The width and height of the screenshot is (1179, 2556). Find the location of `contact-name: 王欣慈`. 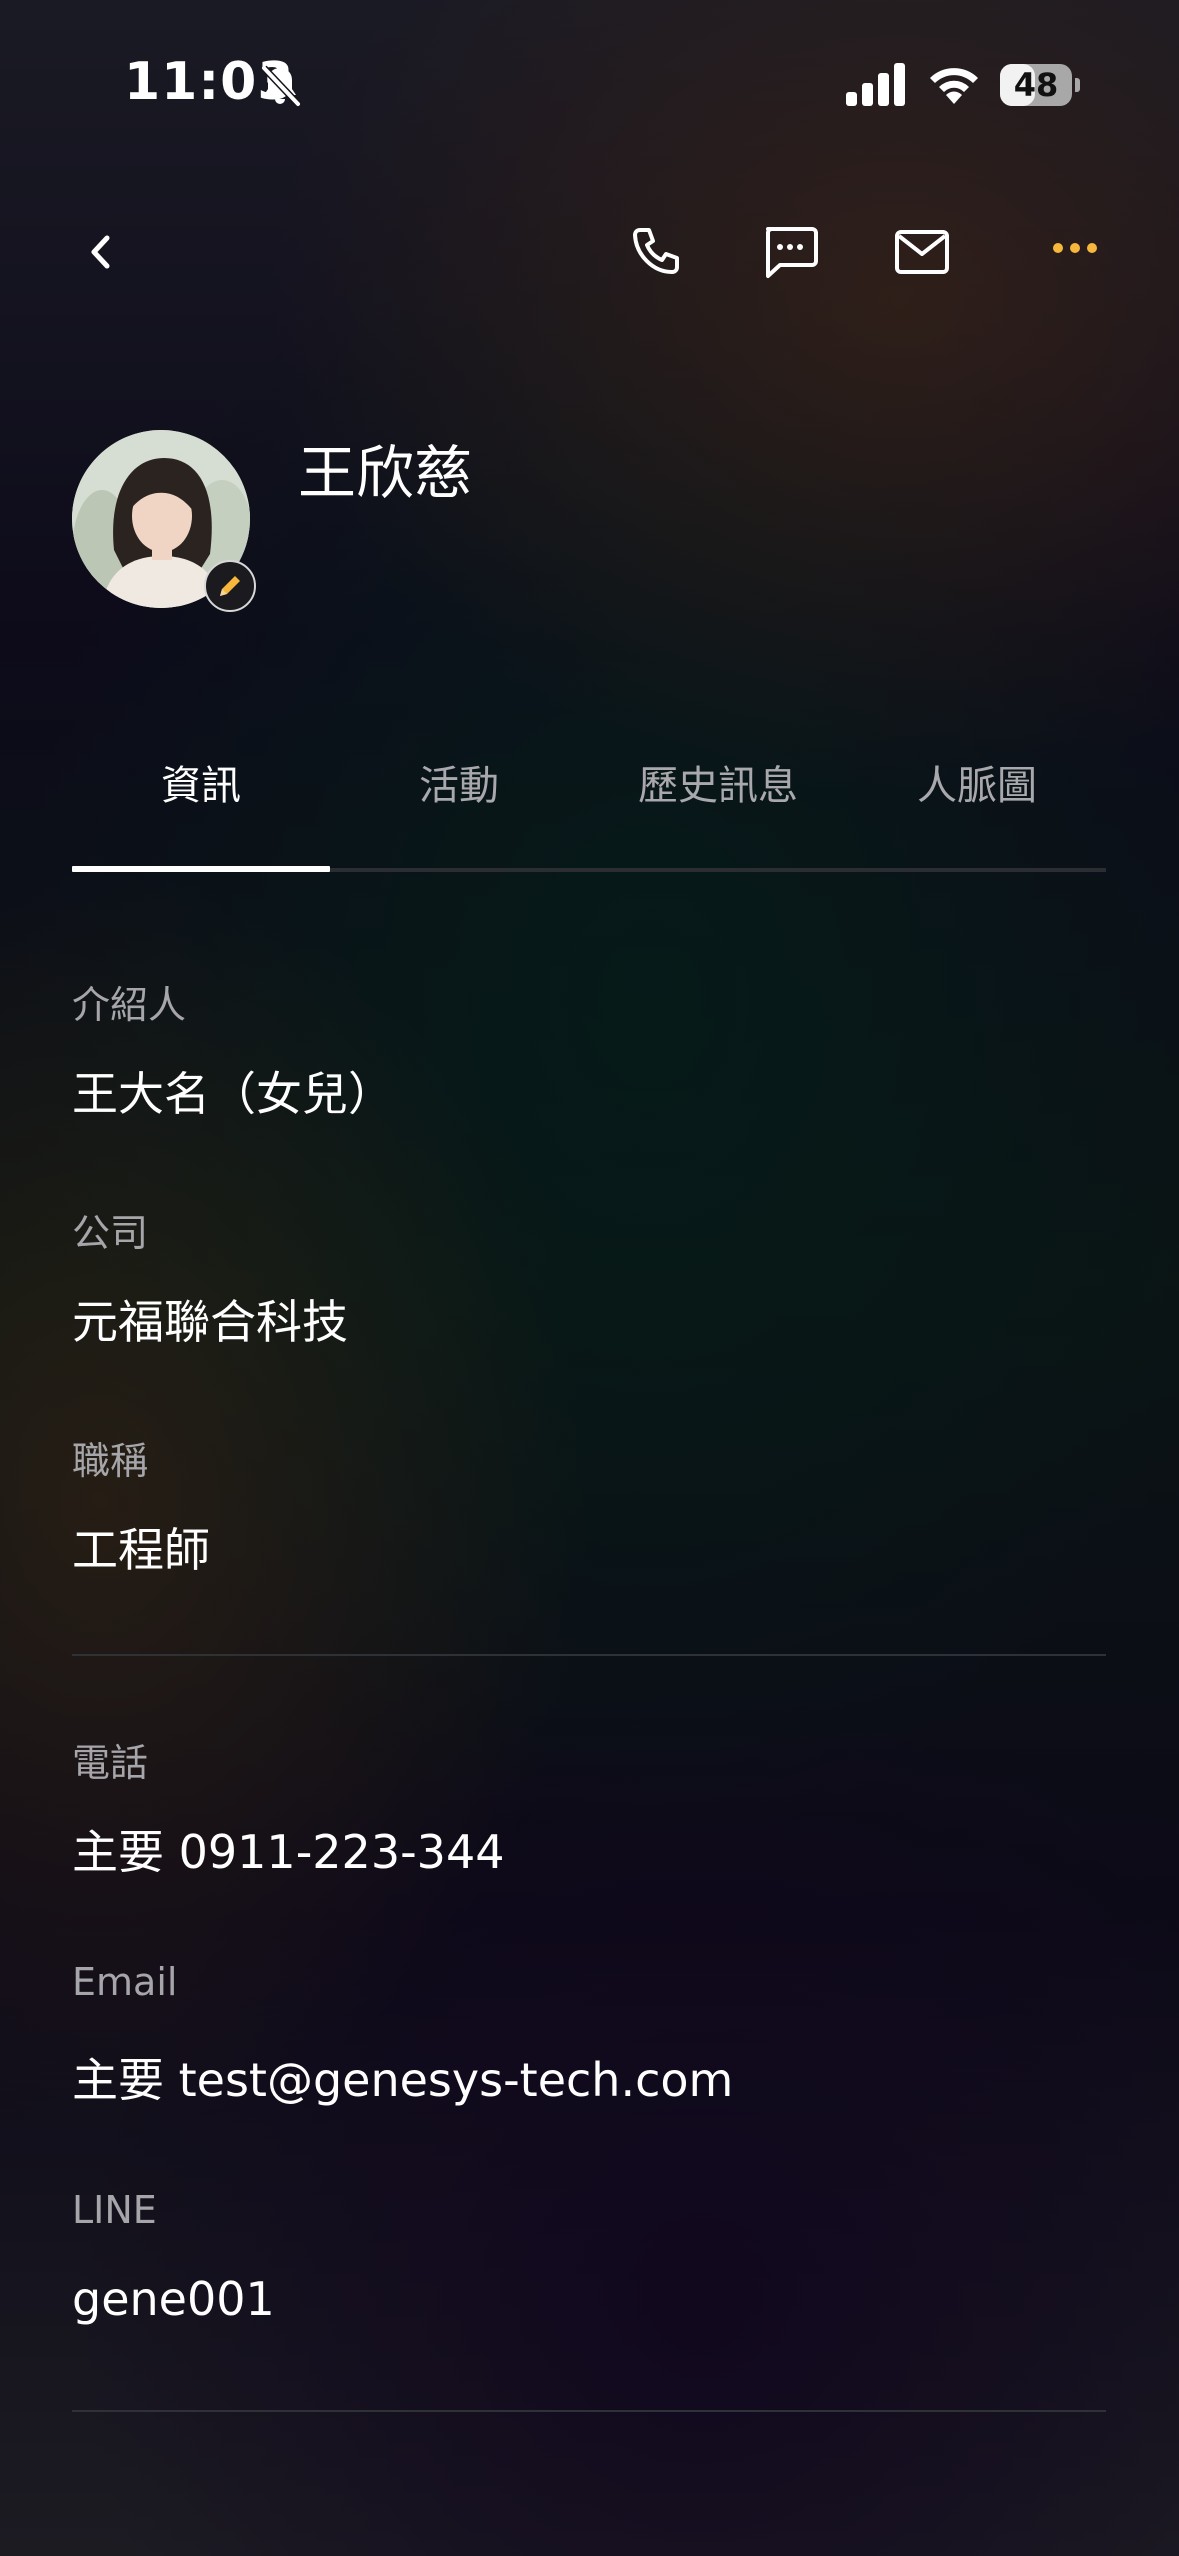

contact-name: 王欣慈 is located at coordinates (385, 473).